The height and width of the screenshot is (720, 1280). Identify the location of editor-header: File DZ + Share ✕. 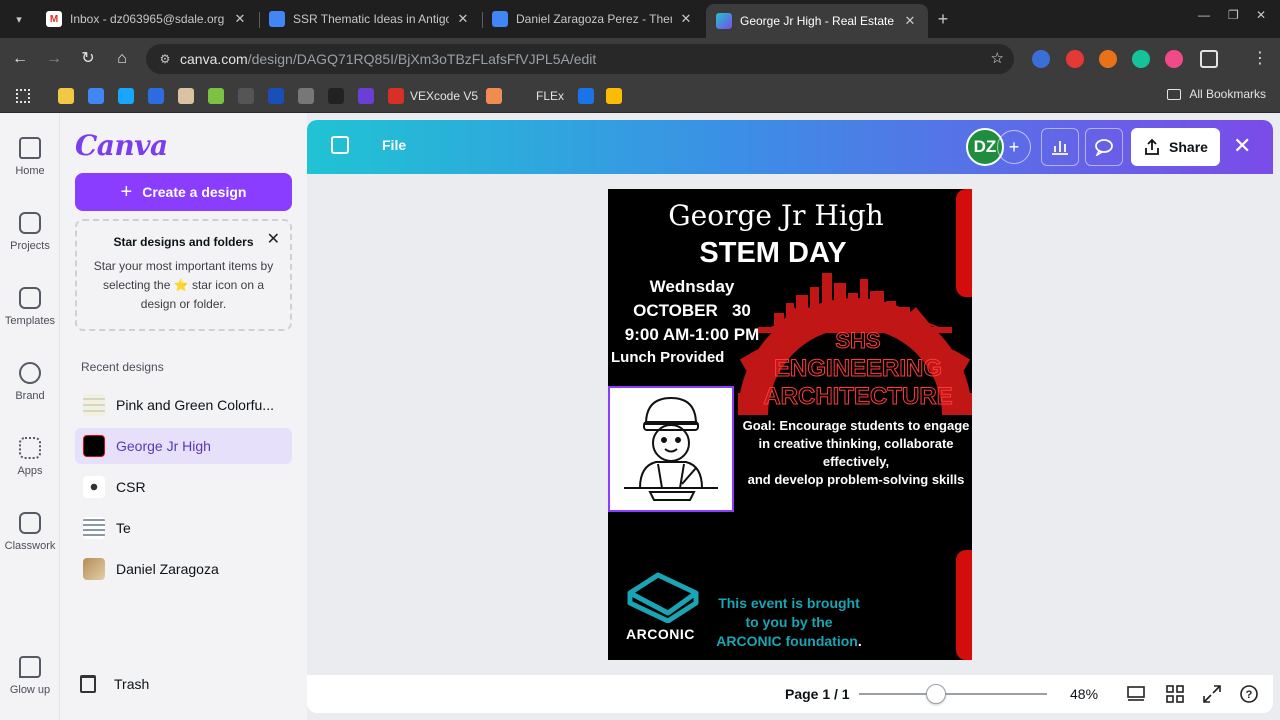
(790, 147).